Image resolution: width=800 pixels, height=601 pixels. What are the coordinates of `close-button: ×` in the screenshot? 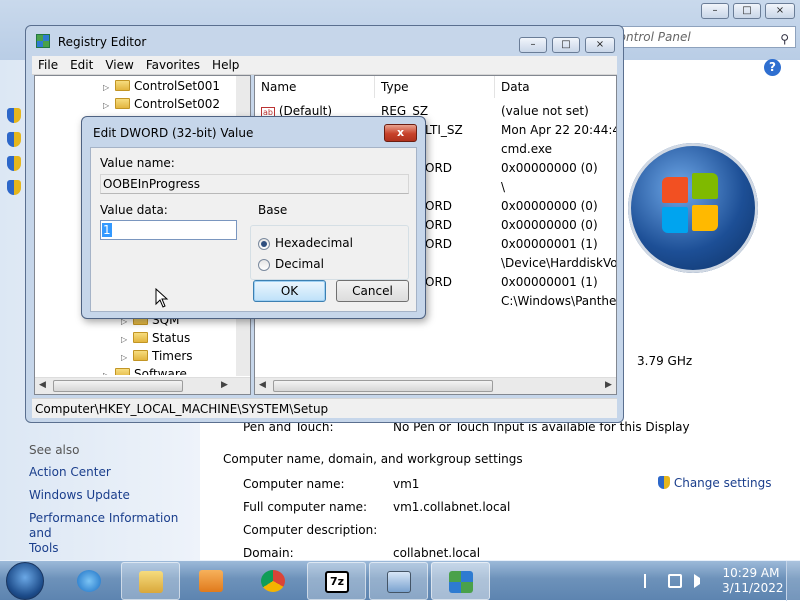 It's located at (780, 11).